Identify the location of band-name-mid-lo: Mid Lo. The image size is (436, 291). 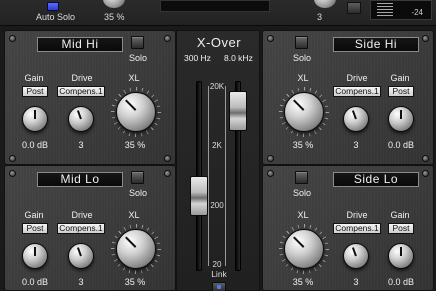
(80, 179).